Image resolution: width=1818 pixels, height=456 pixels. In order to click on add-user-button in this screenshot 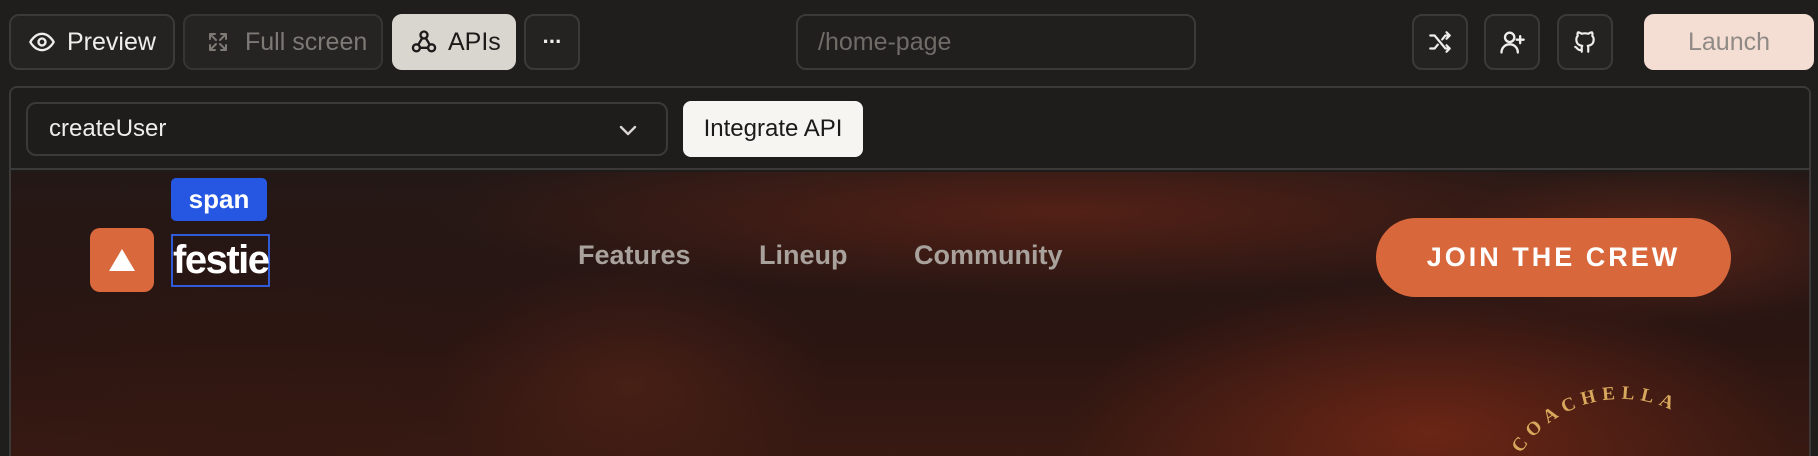, I will do `click(1512, 42)`.